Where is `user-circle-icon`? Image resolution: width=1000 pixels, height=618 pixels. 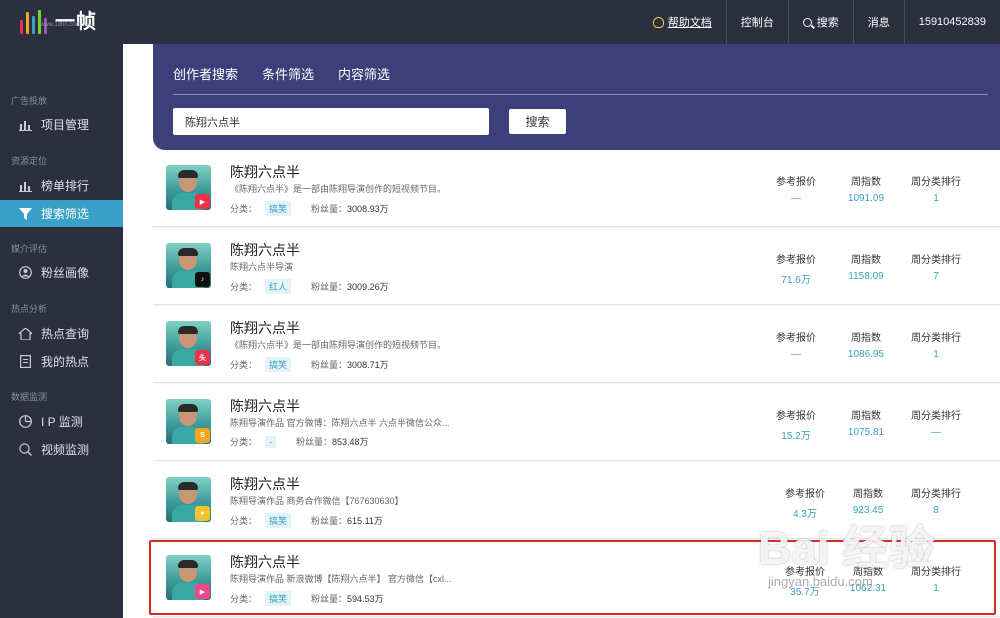
user-circle-icon is located at coordinates (25, 273).